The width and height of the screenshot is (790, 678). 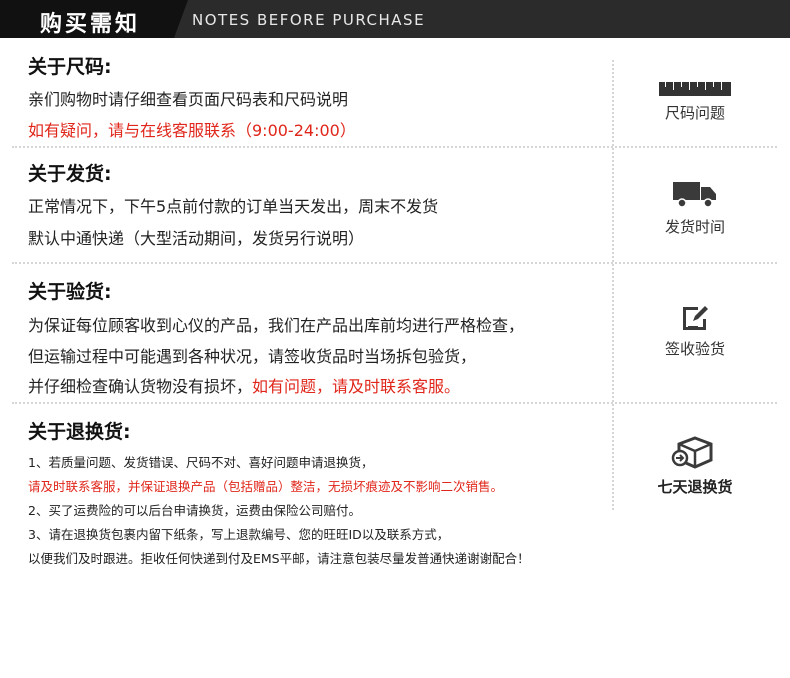 I want to click on section-text: 为保证每位顾客收到心仪的产品，我们在产品出库前均进行严格检查，, so click(x=276, y=325).